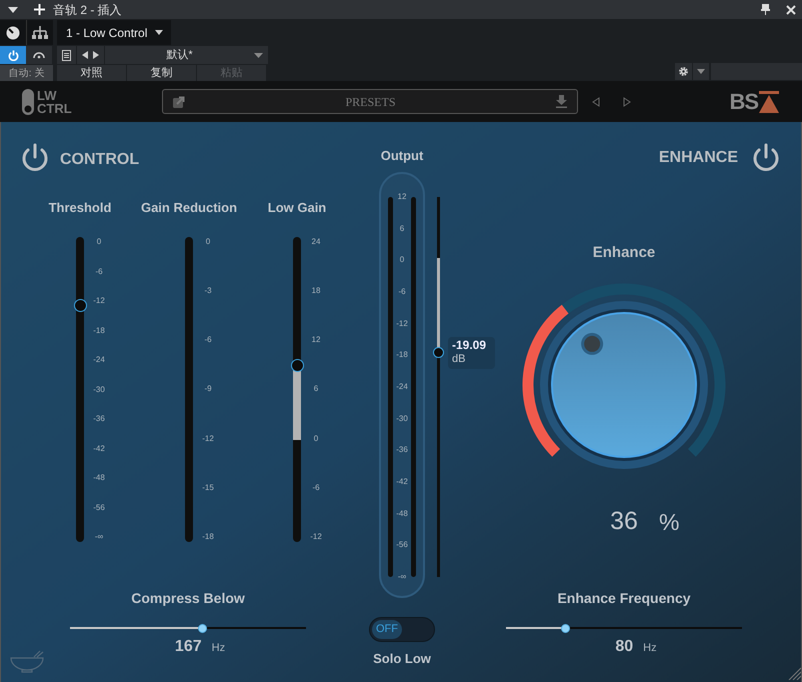 The height and width of the screenshot is (682, 802). Describe the element at coordinates (26, 73) in the screenshot. I see `automation-label: 自动: 关` at that location.